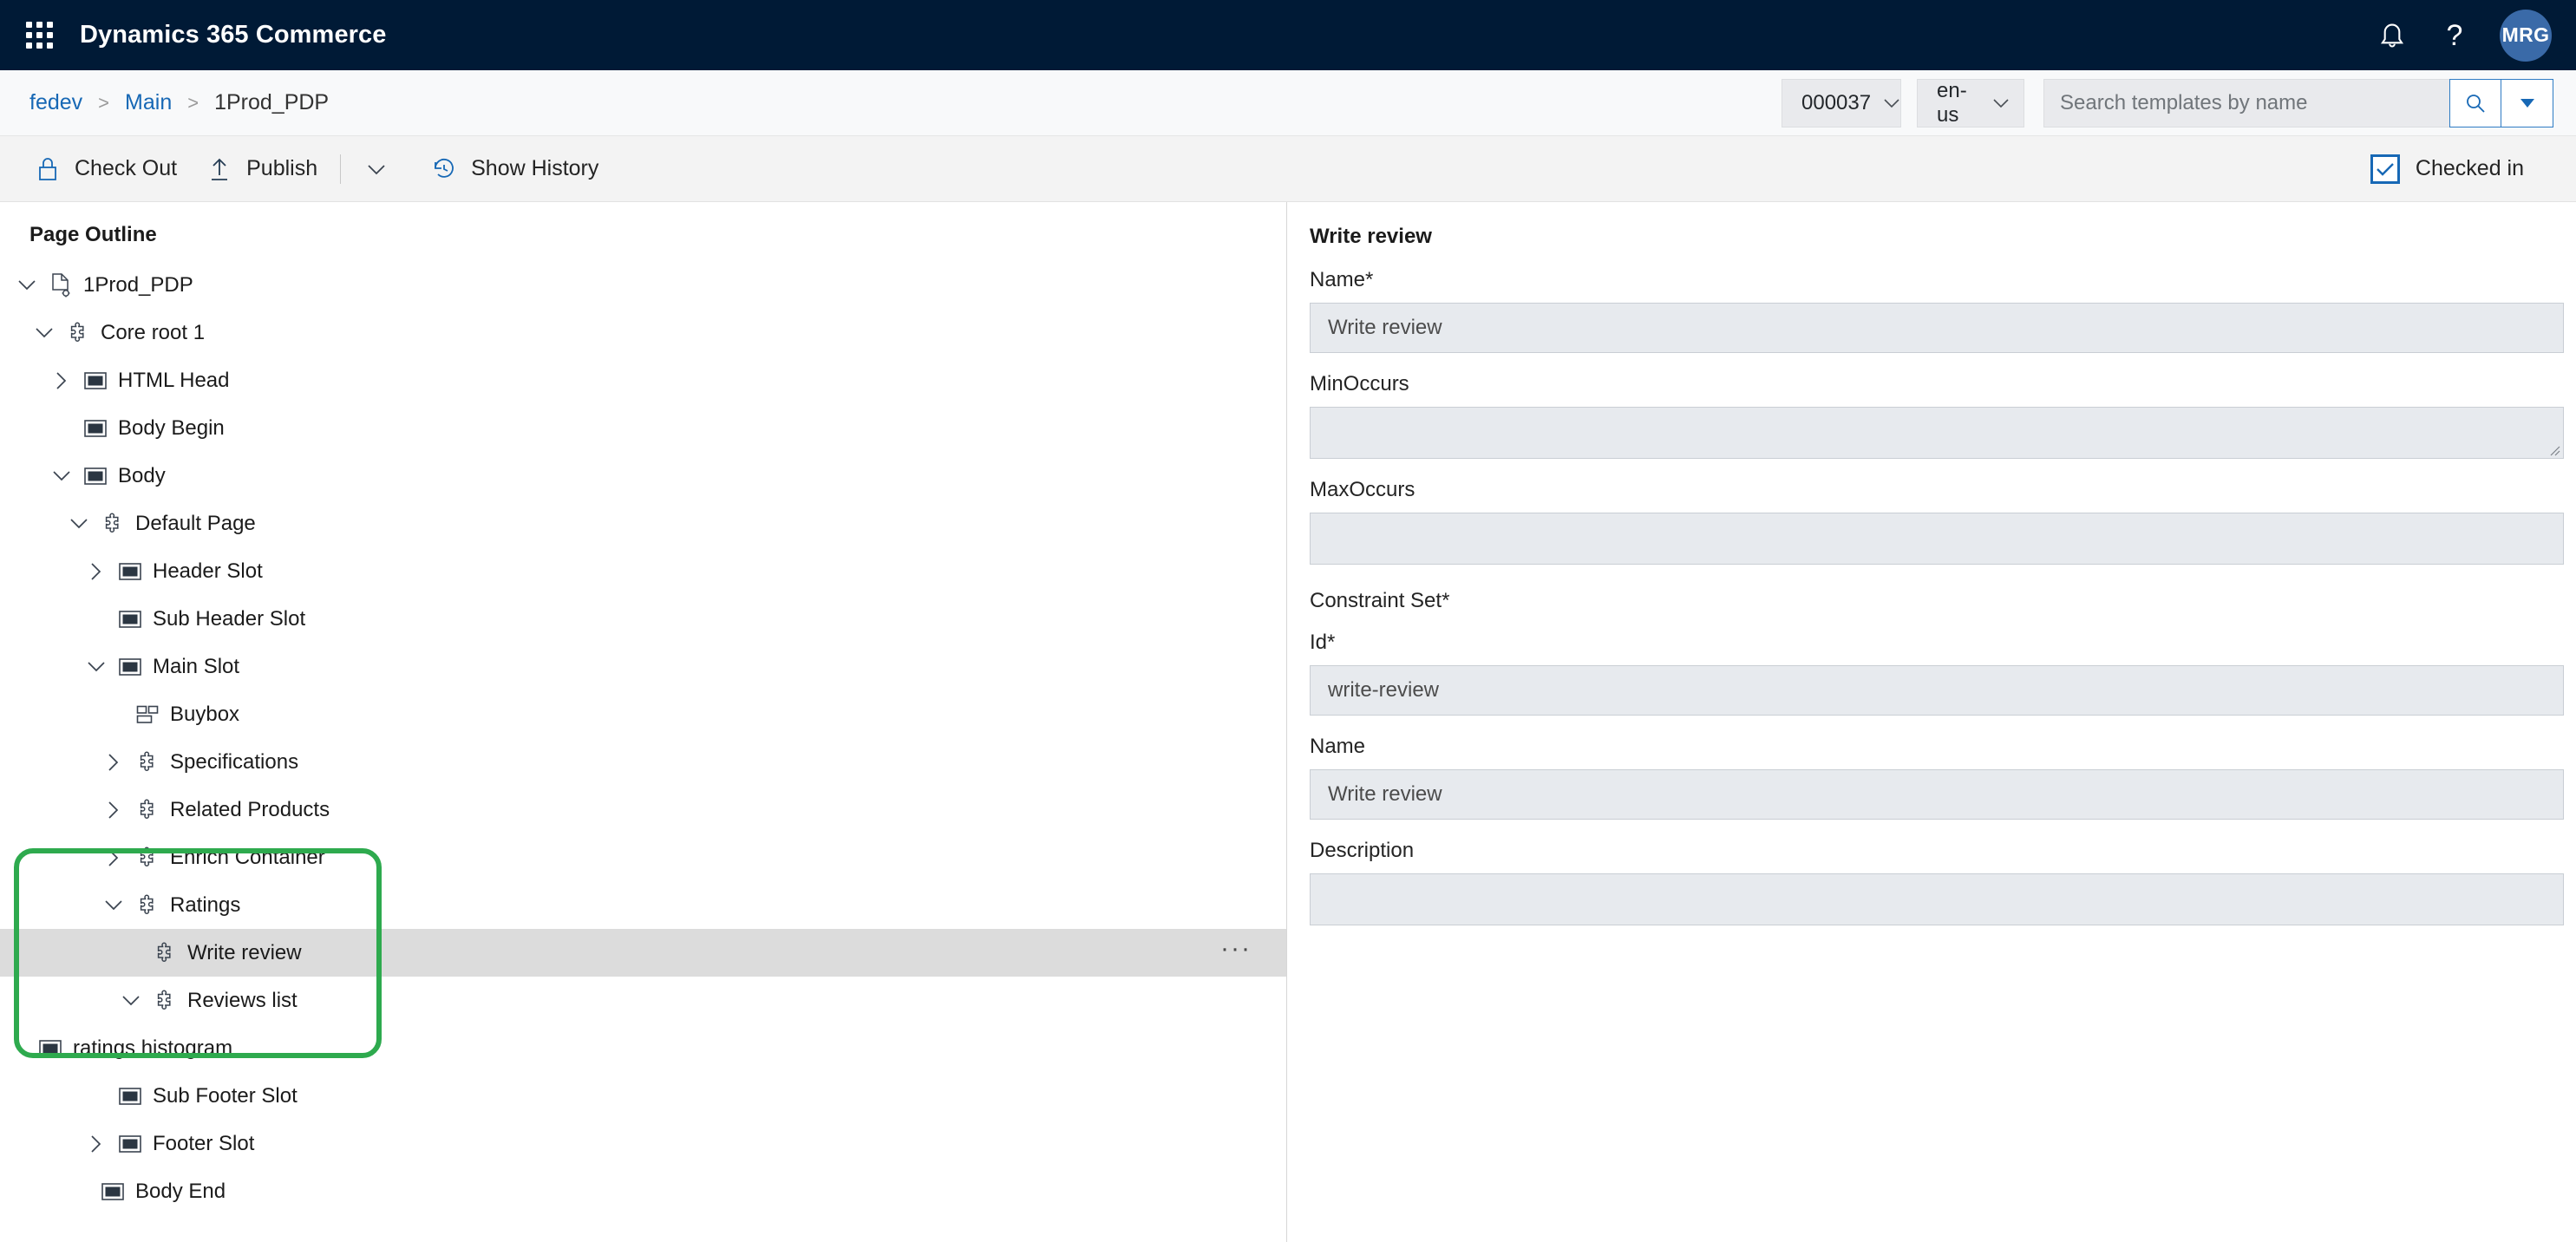  What do you see at coordinates (1970, 102) in the screenshot?
I see `locale-dropdown: en-us` at bounding box center [1970, 102].